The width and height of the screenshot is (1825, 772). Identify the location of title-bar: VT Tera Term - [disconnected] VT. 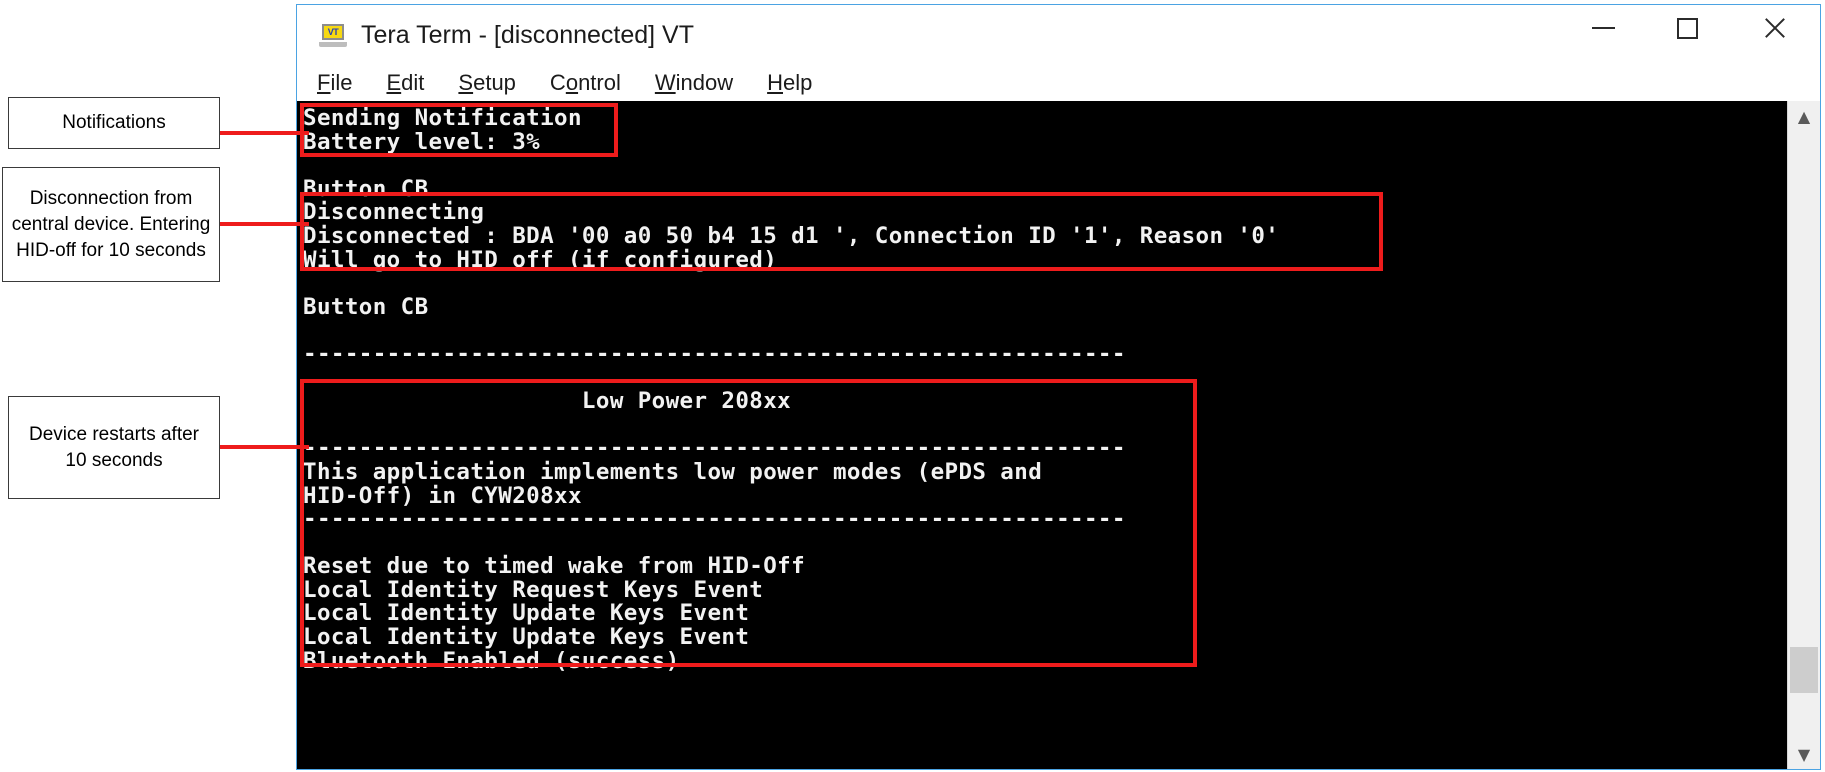
(1058, 35).